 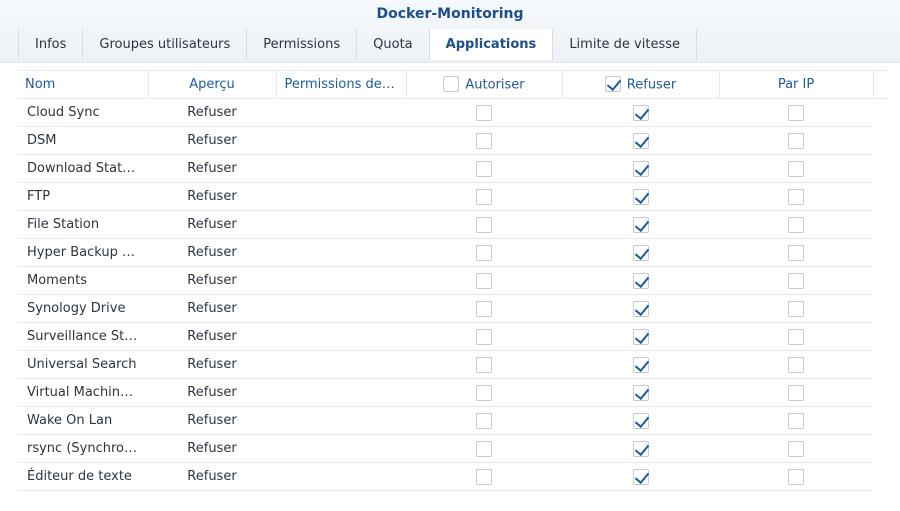 I want to click on table-row: Éditeur de texte Refuser, so click(x=445, y=476).